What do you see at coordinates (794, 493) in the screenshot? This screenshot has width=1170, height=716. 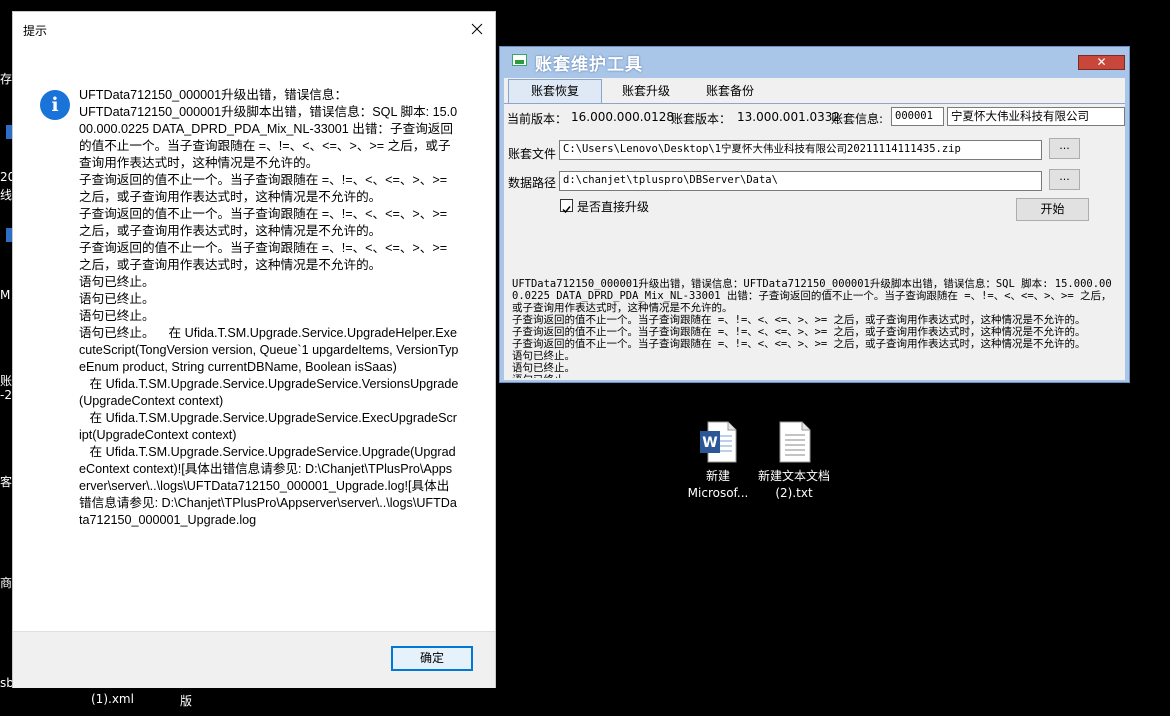 I see `desktop-icon-label: (2).txt` at bounding box center [794, 493].